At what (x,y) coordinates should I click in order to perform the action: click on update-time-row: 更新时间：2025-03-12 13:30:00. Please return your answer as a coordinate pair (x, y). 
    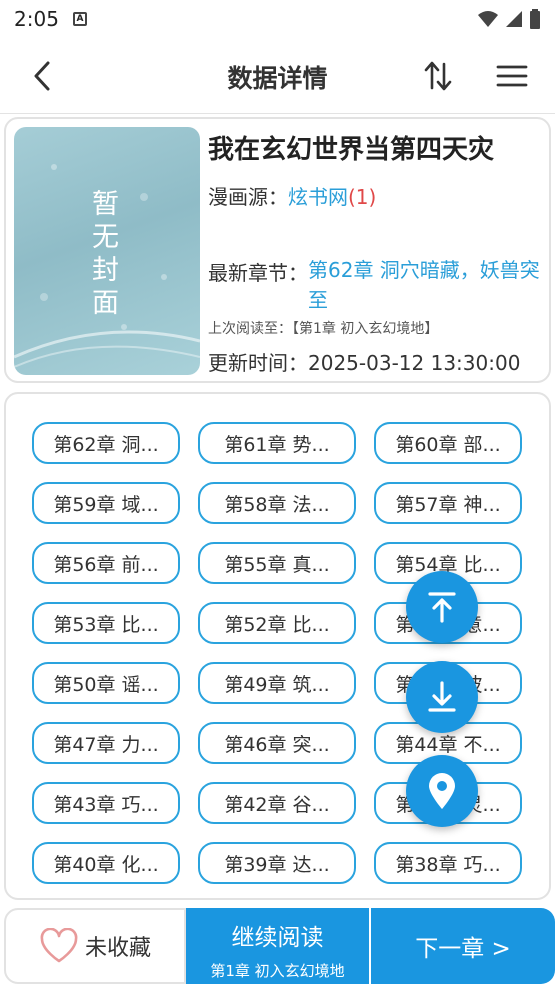
    Looking at the image, I should click on (364, 361).